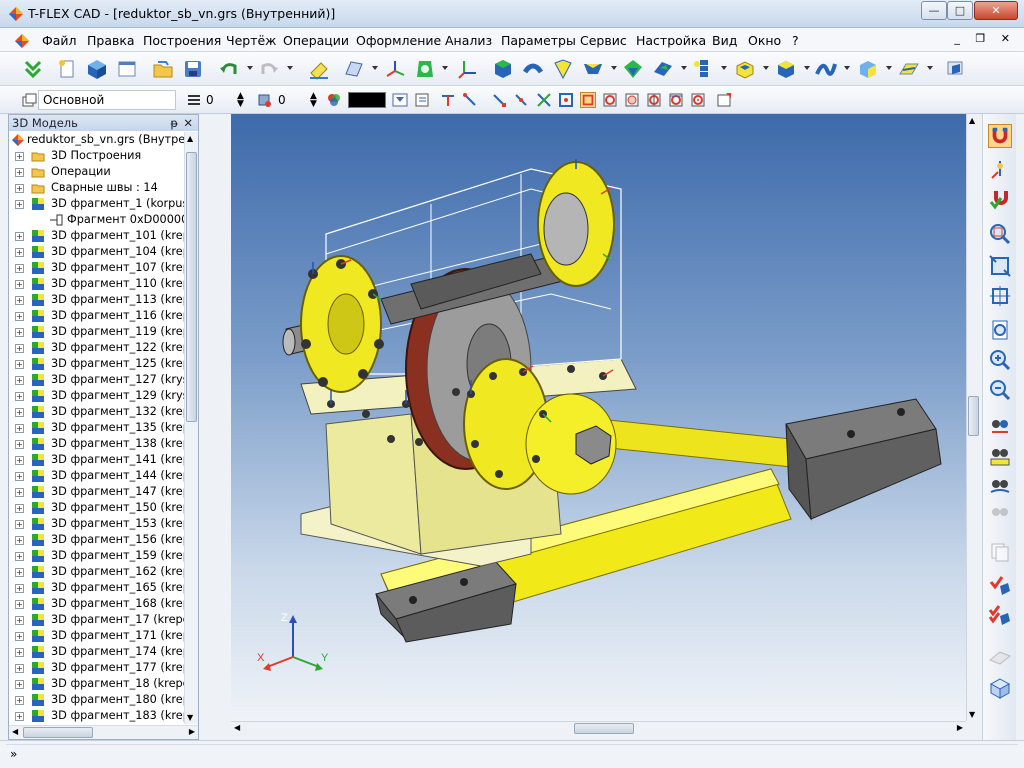 The height and width of the screenshot is (768, 1024). What do you see at coordinates (684, 68) in the screenshot?
I see `fillet-dropdown` at bounding box center [684, 68].